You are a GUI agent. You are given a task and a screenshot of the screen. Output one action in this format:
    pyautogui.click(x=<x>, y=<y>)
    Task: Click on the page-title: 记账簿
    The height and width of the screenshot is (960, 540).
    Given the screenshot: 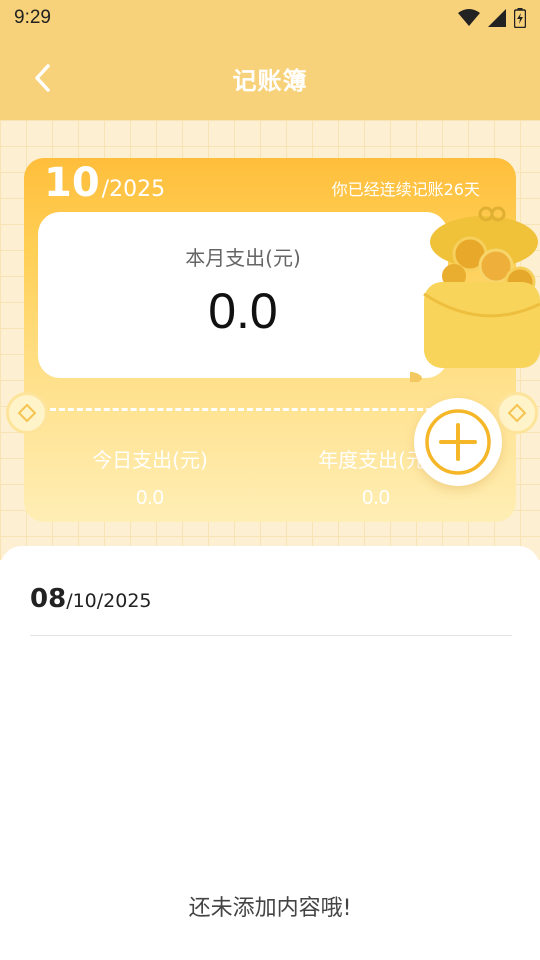 What is the action you would take?
    pyautogui.click(x=270, y=80)
    